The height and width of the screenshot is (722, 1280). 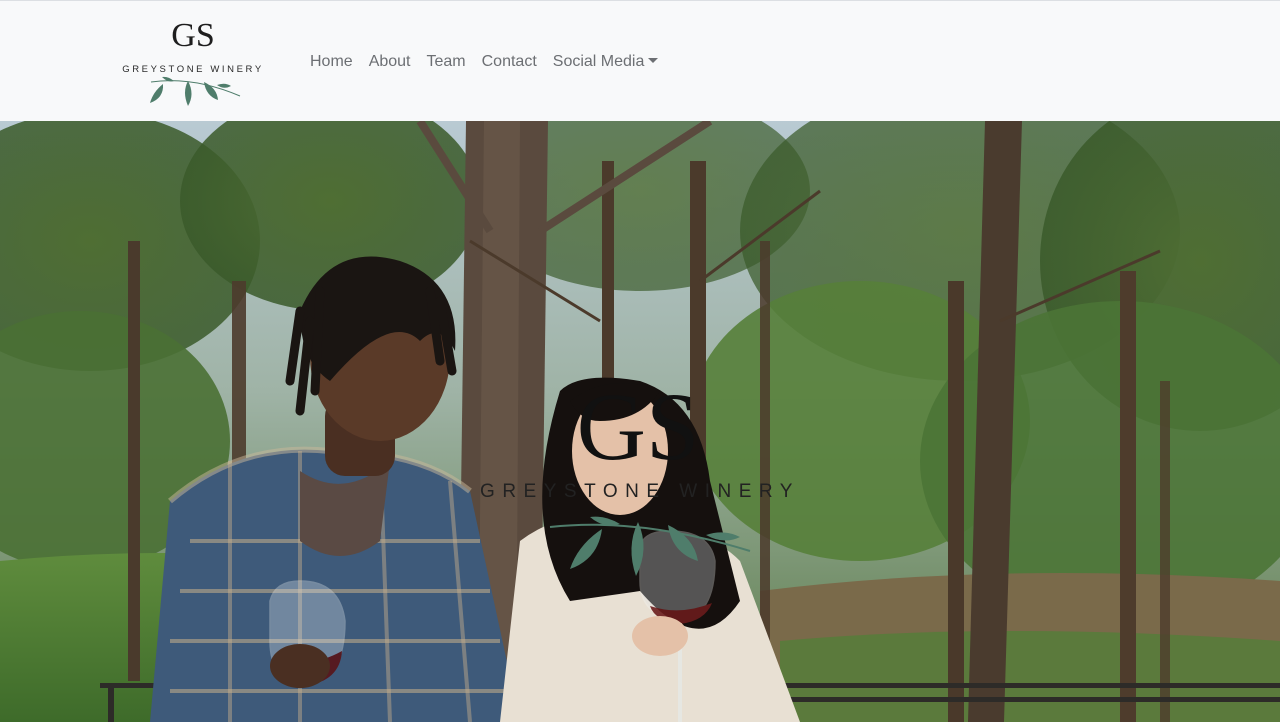 I want to click on logo-wordmark: GREYSTONE WINERY, so click(x=193, y=69).